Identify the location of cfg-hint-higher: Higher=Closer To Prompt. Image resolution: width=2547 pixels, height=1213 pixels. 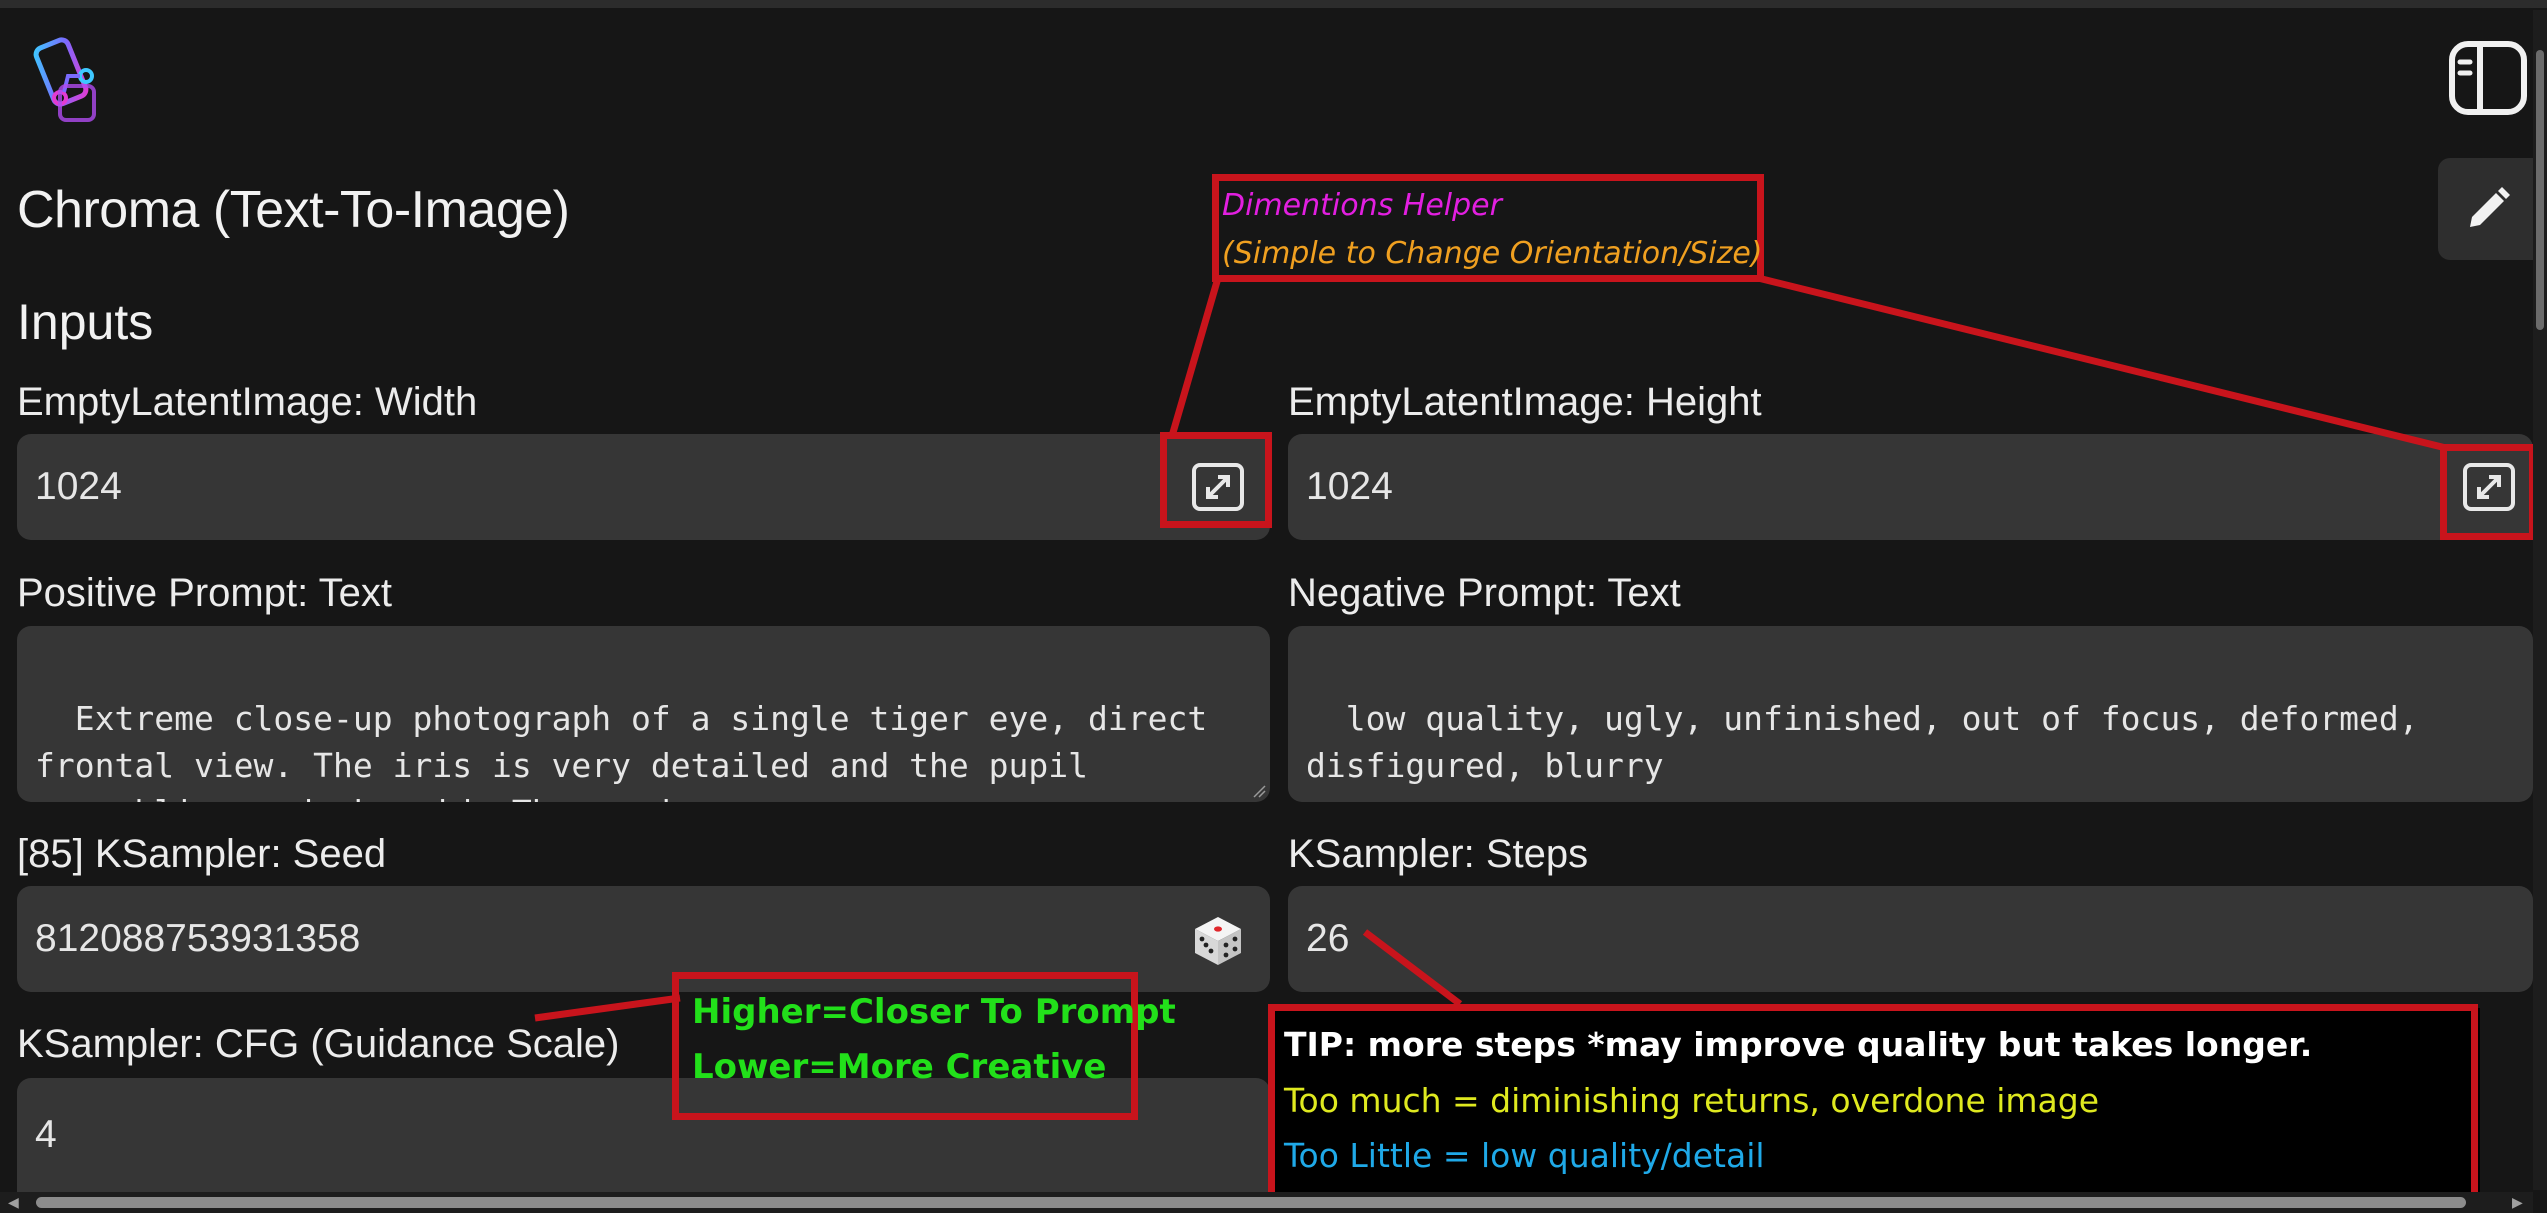
(934, 1012).